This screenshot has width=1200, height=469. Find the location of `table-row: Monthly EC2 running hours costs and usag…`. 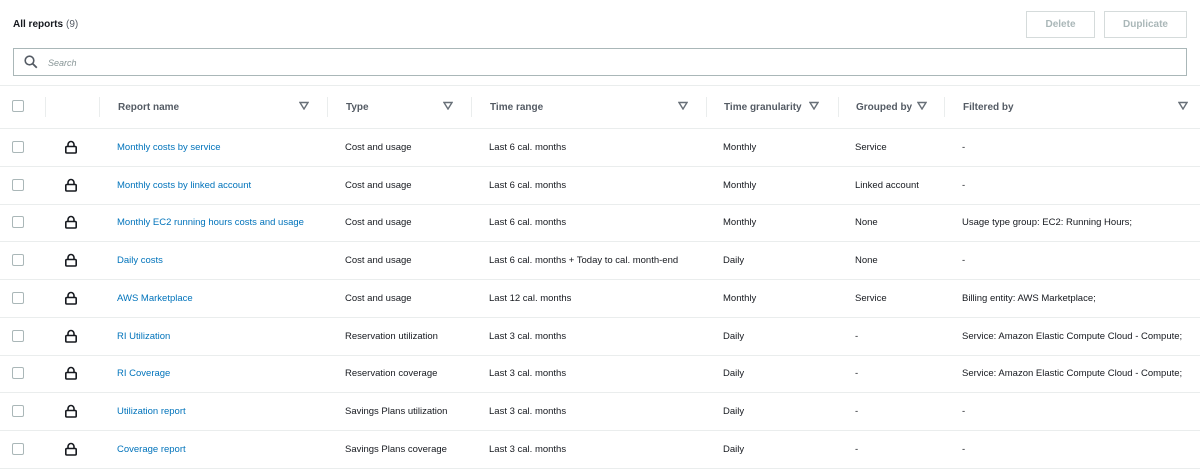

table-row: Monthly EC2 running hours costs and usag… is located at coordinates (600, 223).